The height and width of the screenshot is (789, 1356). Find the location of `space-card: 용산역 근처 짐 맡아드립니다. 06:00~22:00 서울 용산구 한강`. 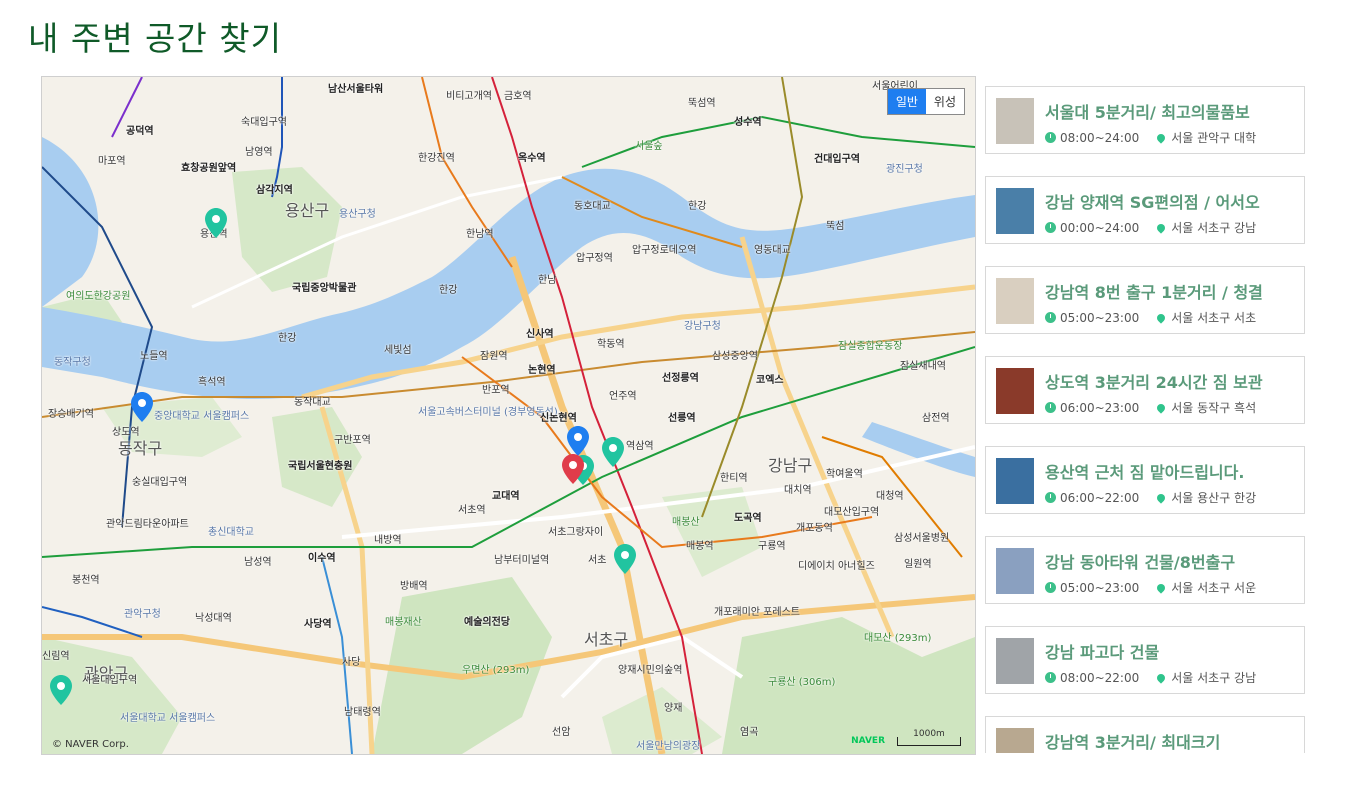

space-card: 용산역 근처 짐 맡아드립니다. 06:00~22:00 서울 용산구 한강 is located at coordinates (1145, 480).